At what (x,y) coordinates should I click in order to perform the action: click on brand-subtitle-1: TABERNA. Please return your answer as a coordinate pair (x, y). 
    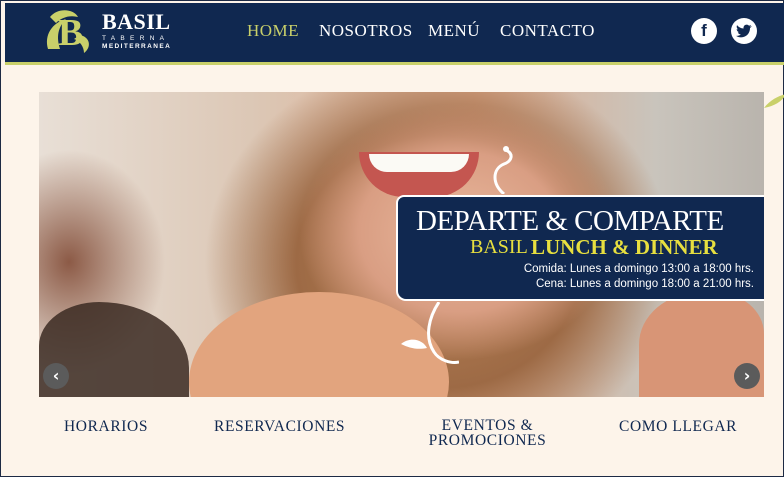
    Looking at the image, I should click on (136, 38).